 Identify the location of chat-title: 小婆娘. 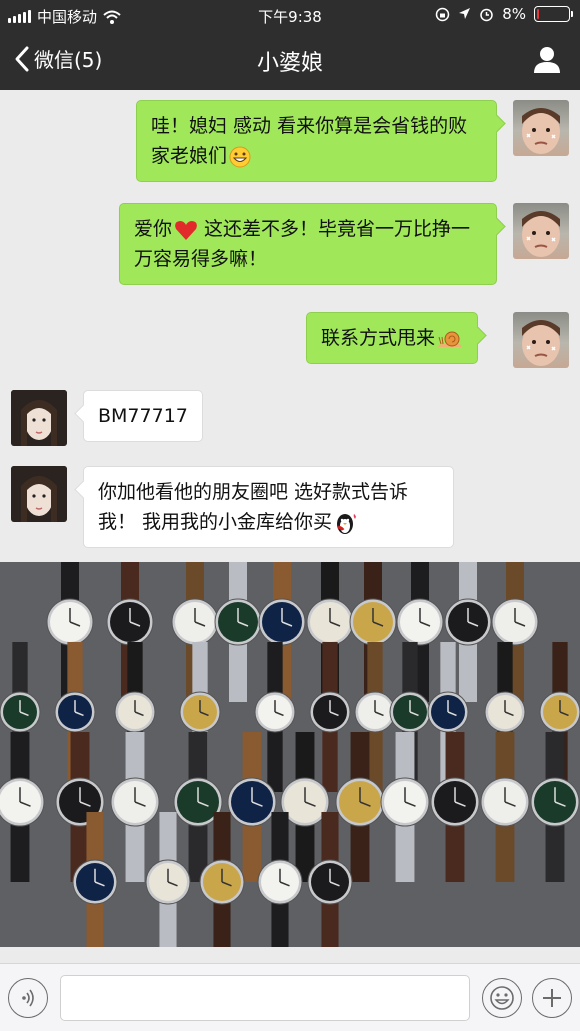
(289, 63).